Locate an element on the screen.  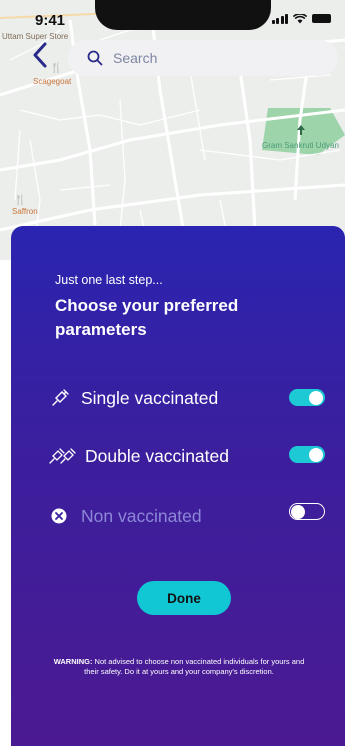
status-icons is located at coordinates (301, 18).